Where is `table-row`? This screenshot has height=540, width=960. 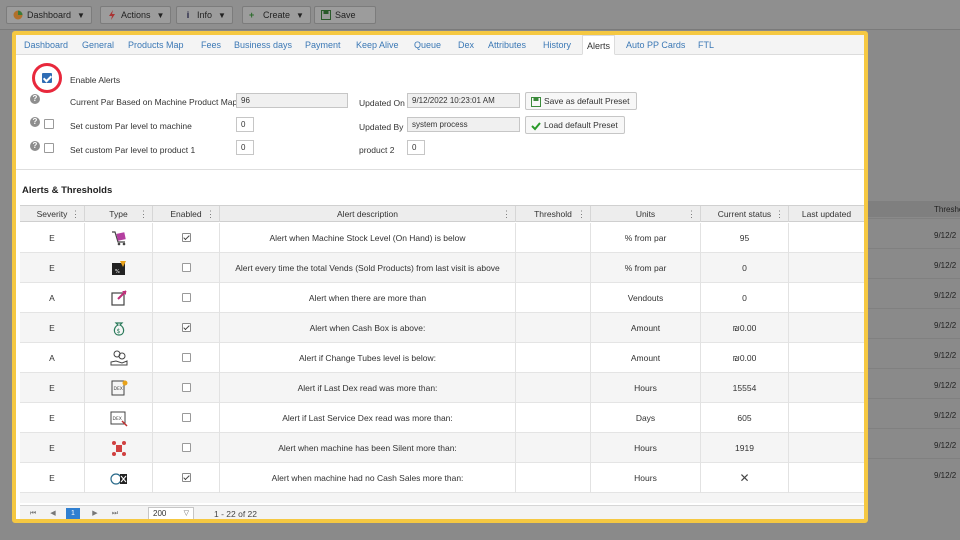
table-row is located at coordinates (442, 498).